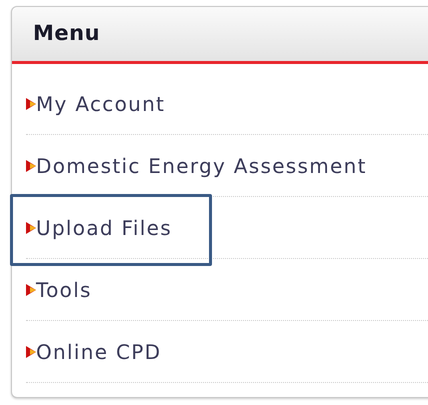 The image size is (428, 405). What do you see at coordinates (196, 165) in the screenshot?
I see `menu-link: Domestic Energy Assessment` at bounding box center [196, 165].